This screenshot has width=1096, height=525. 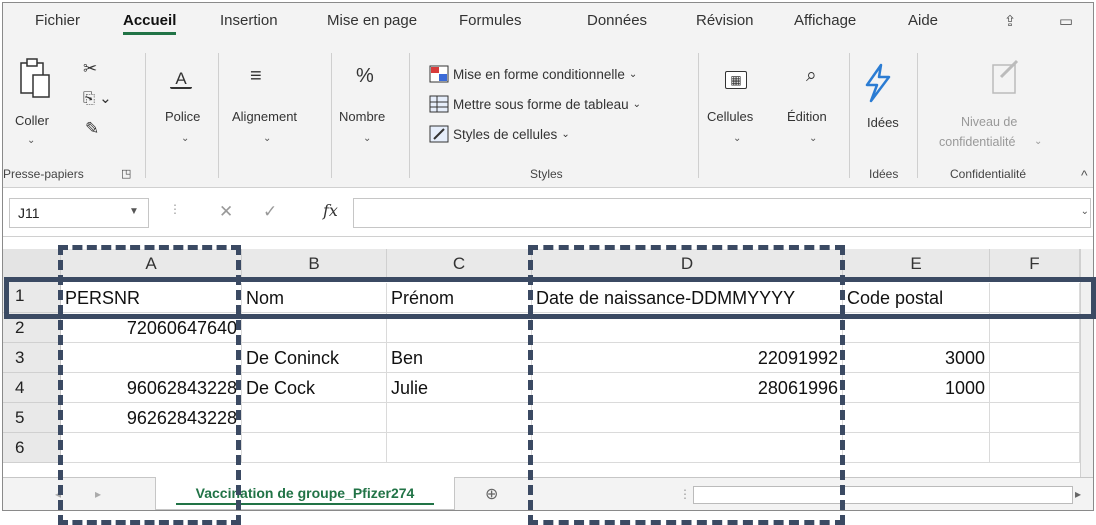 I want to click on cell-e5, so click(x=916, y=418).